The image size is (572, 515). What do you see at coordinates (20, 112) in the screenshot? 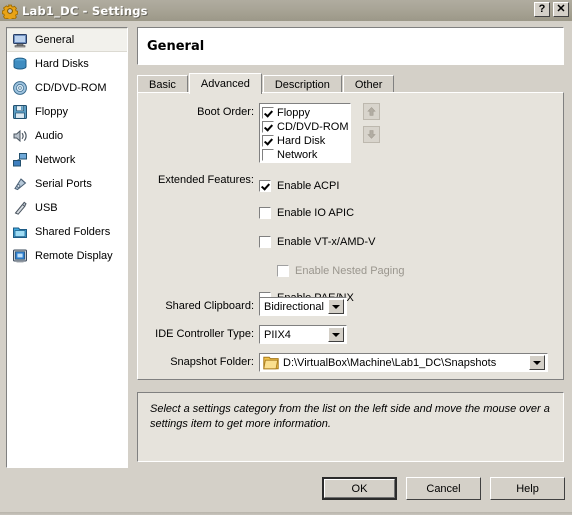
I see `floppy-icon` at bounding box center [20, 112].